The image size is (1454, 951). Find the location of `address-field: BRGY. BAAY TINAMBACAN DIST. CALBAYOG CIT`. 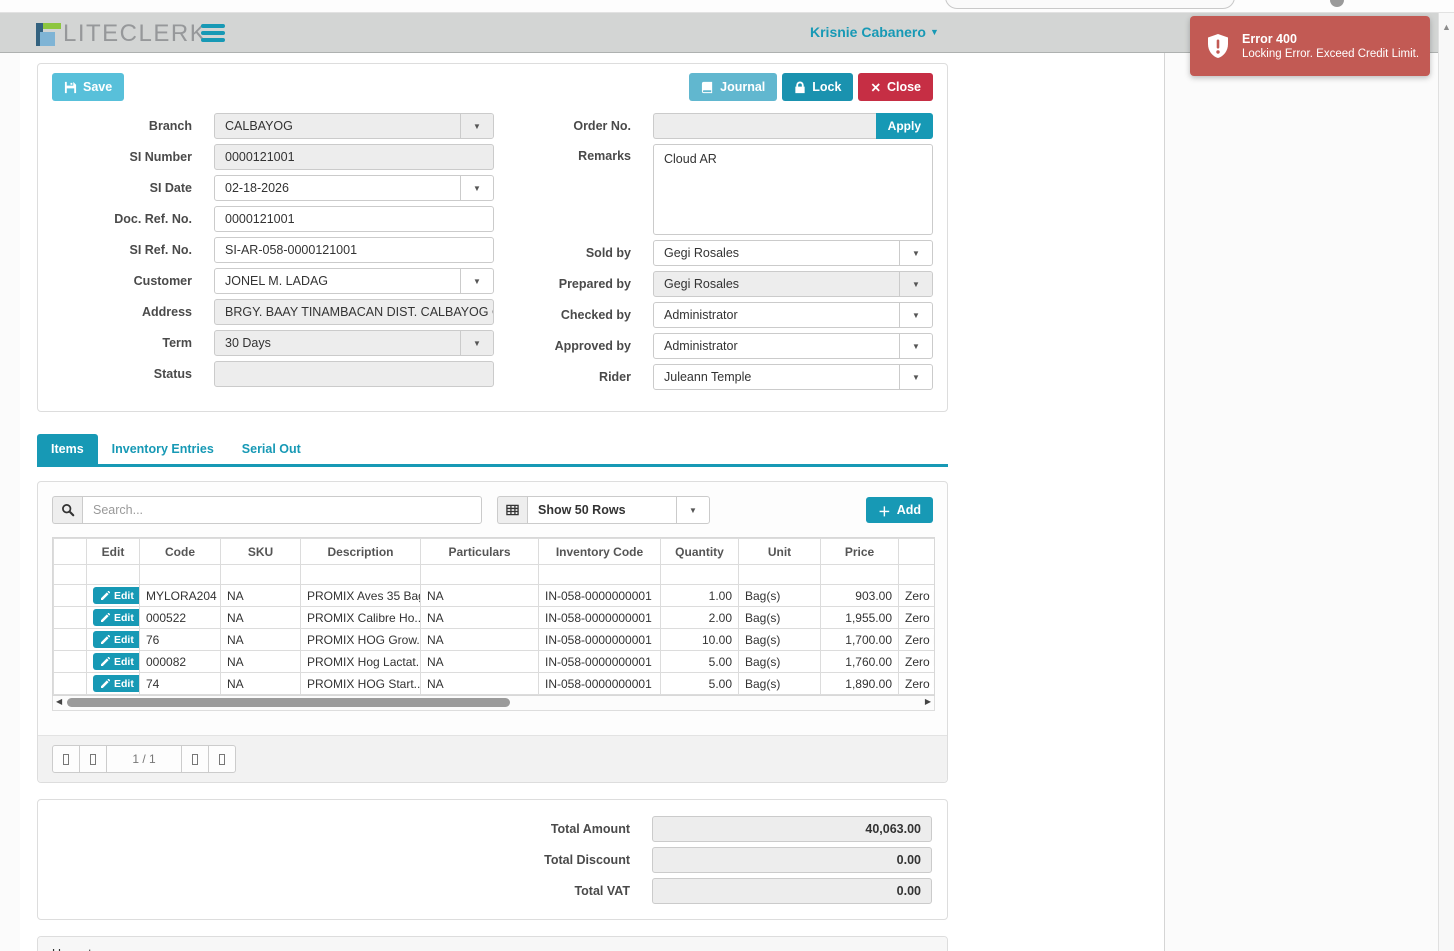

address-field: BRGY. BAAY TINAMBACAN DIST. CALBAYOG CIT is located at coordinates (354, 312).